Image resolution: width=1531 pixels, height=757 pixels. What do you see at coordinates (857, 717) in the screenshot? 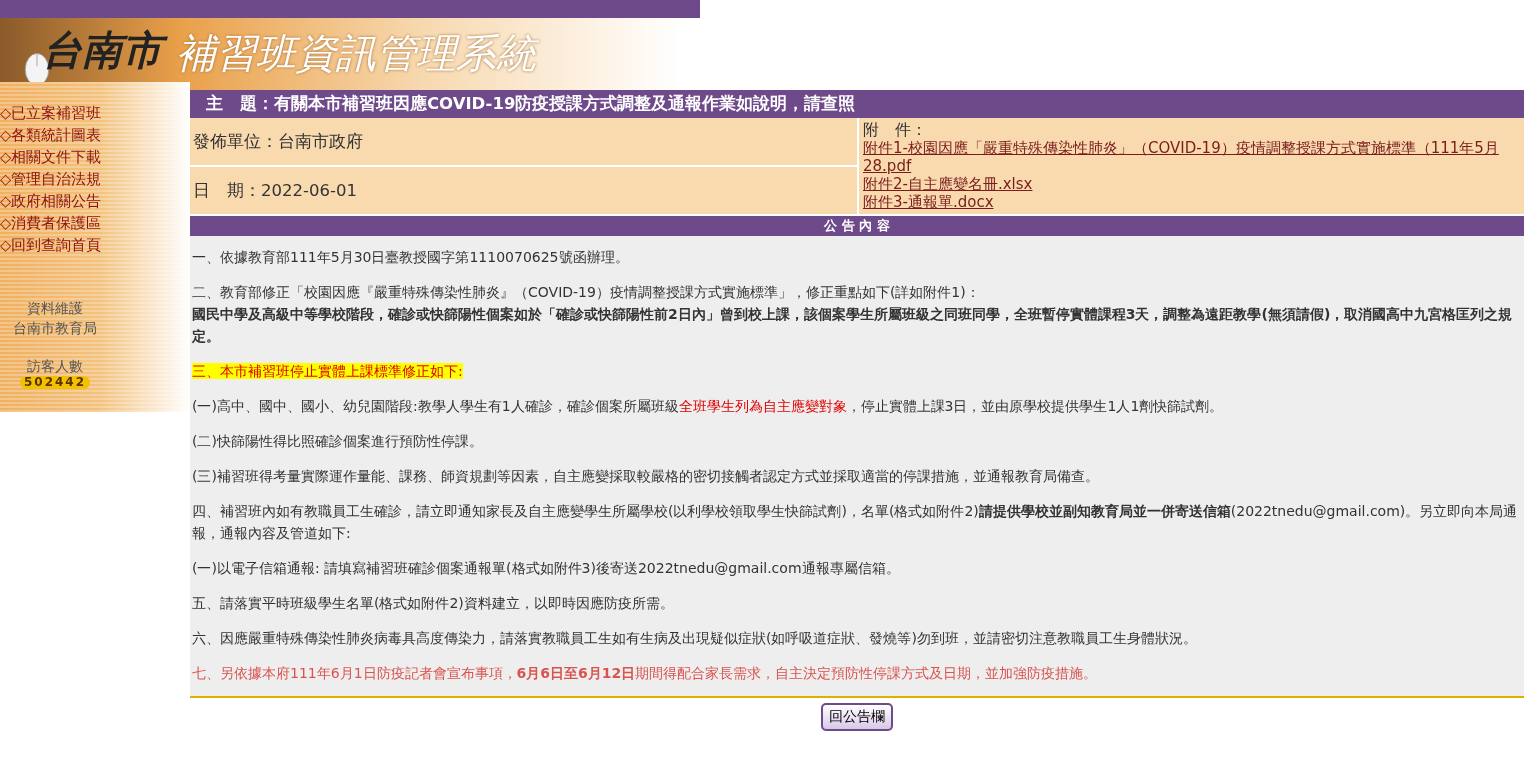
I see `back-button: 回公告欄` at bounding box center [857, 717].